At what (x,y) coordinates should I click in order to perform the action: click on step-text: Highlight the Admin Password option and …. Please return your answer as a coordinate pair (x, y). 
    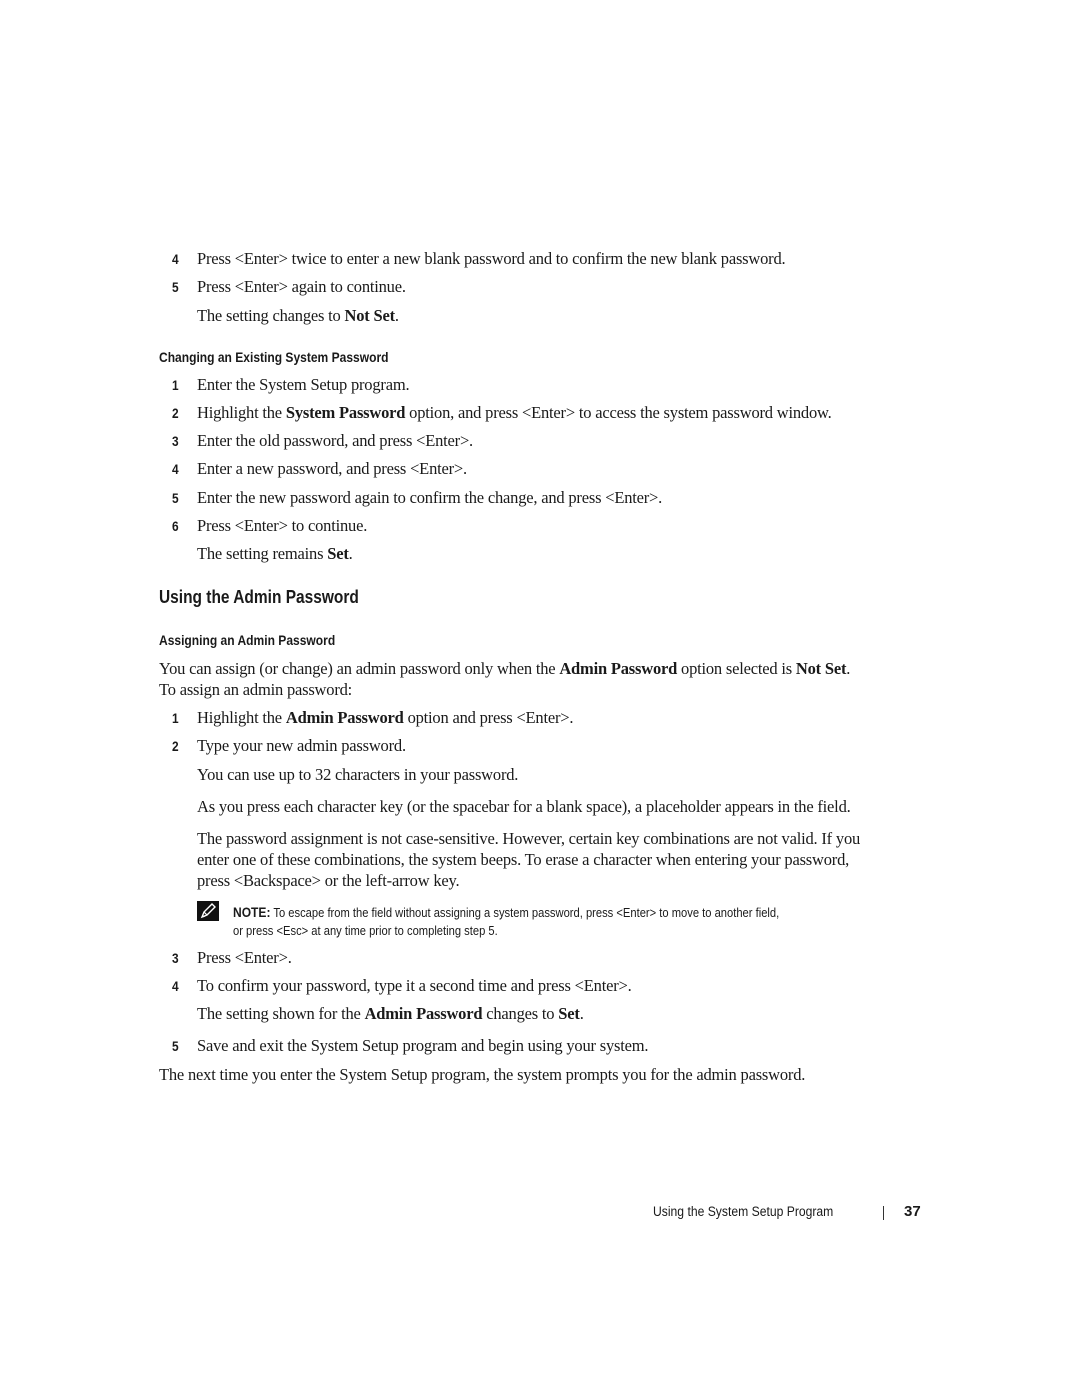
    Looking at the image, I should click on (385, 717).